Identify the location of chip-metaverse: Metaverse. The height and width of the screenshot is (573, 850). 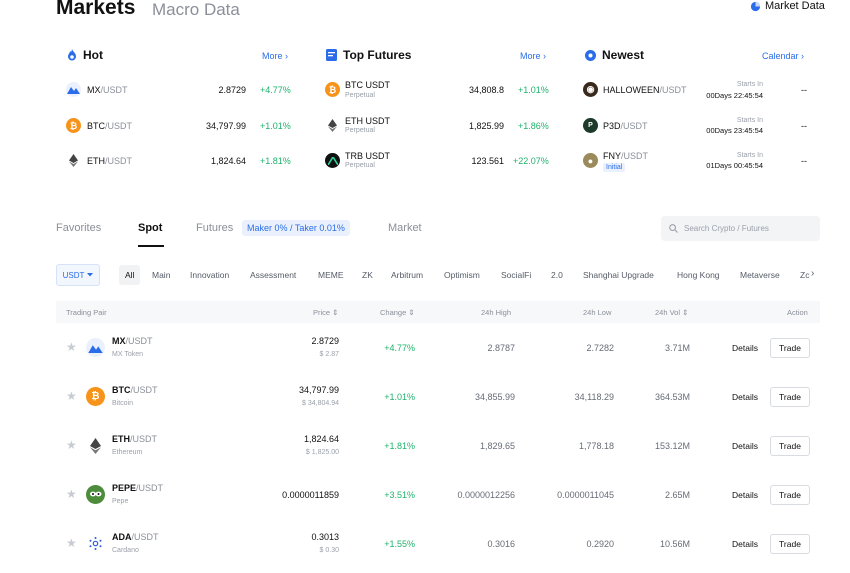
(760, 275).